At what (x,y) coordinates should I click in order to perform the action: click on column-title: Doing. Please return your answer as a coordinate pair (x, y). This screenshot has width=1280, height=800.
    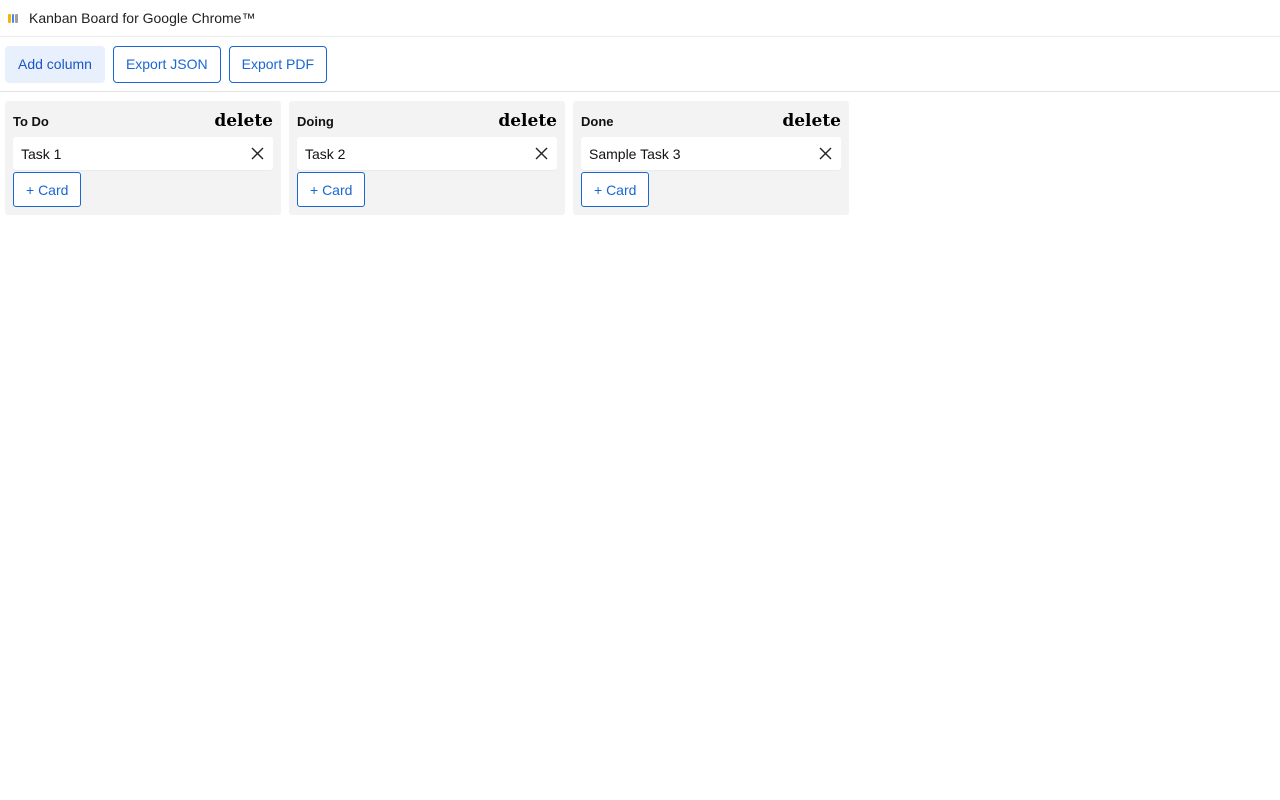
    Looking at the image, I should click on (315, 121).